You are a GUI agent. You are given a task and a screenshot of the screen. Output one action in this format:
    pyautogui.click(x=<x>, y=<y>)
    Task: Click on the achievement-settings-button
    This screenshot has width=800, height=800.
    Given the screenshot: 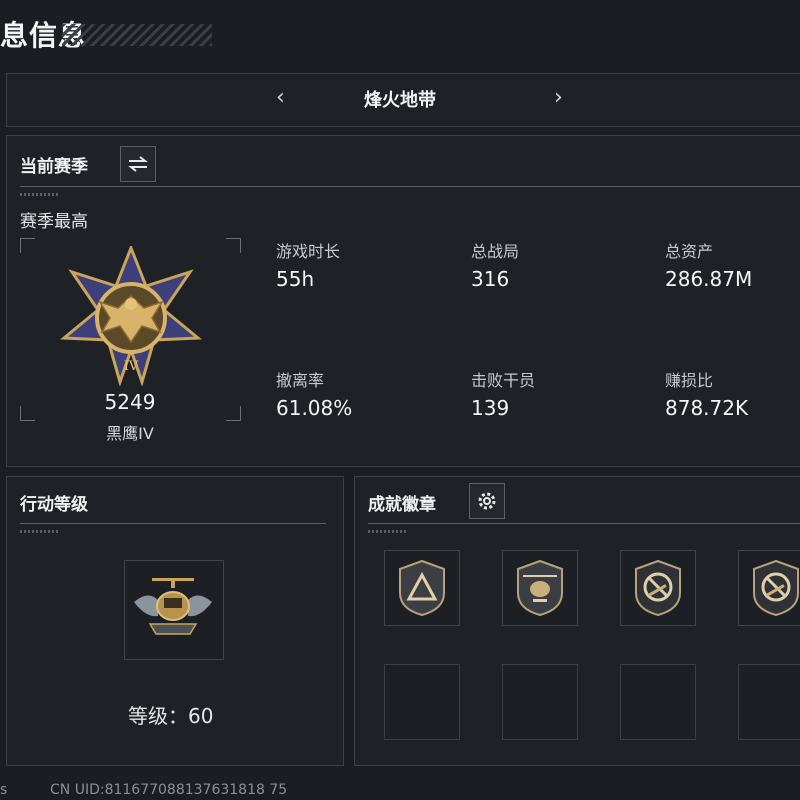 What is the action you would take?
    pyautogui.click(x=487, y=501)
    